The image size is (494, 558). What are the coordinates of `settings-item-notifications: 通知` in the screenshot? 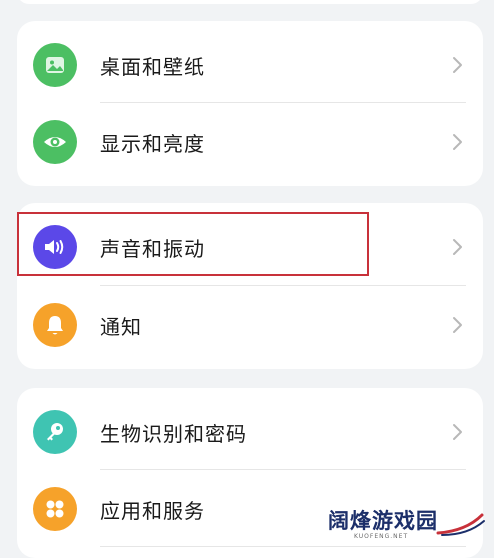 It's located at (250, 325).